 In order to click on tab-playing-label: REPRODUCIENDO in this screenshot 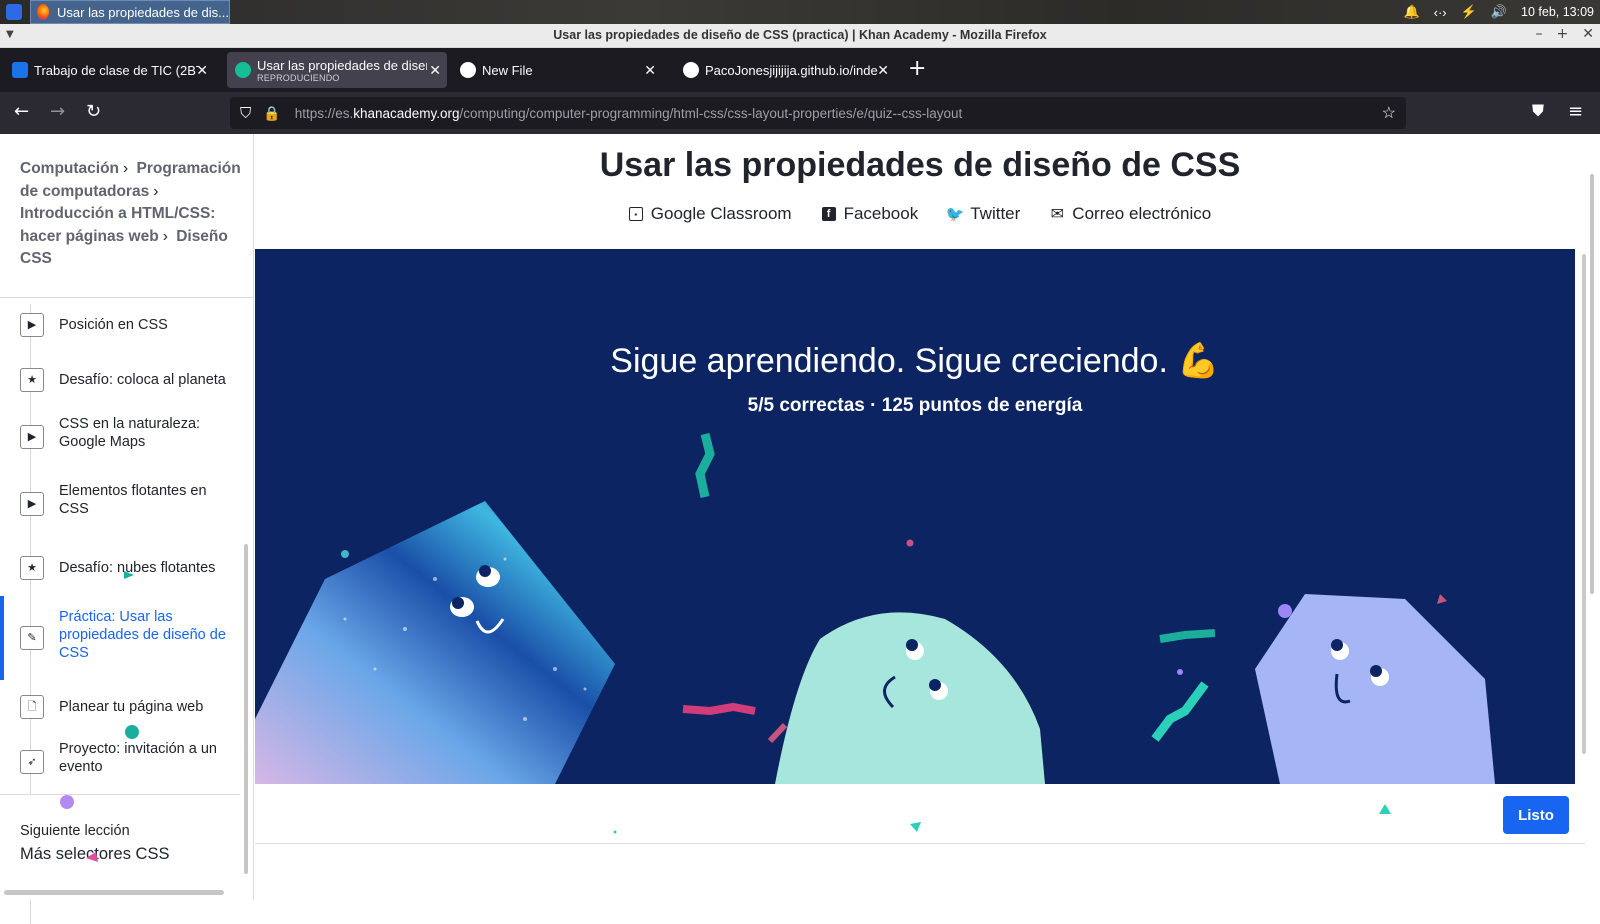, I will do `click(298, 77)`.